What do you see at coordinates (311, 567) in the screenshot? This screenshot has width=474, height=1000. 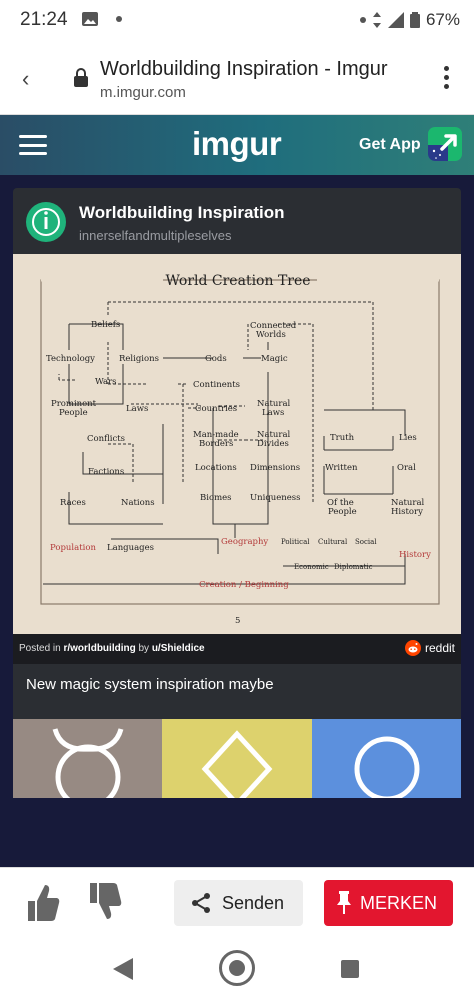 I see `node-economic: Economic` at bounding box center [311, 567].